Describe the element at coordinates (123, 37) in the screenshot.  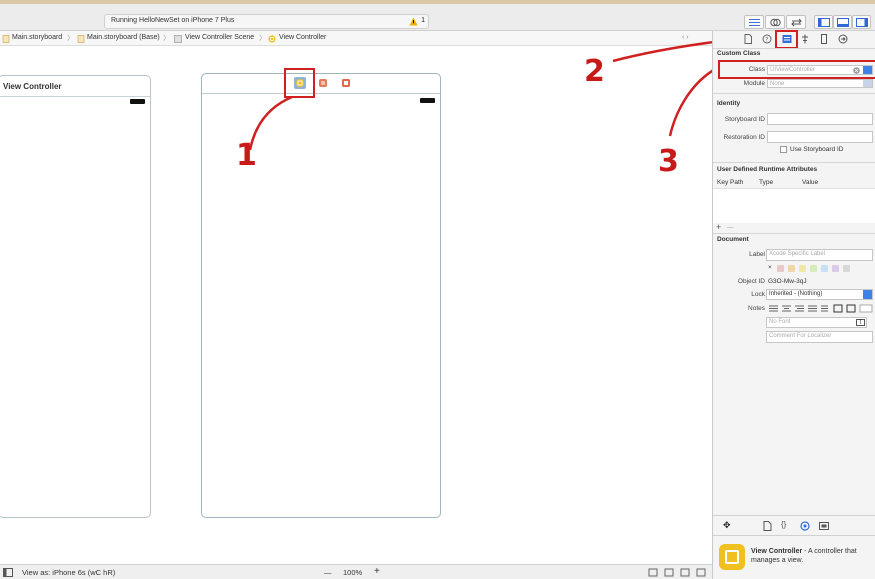
I see `crumb-main-storyboard-base: Main.storyboard (Base)` at that location.